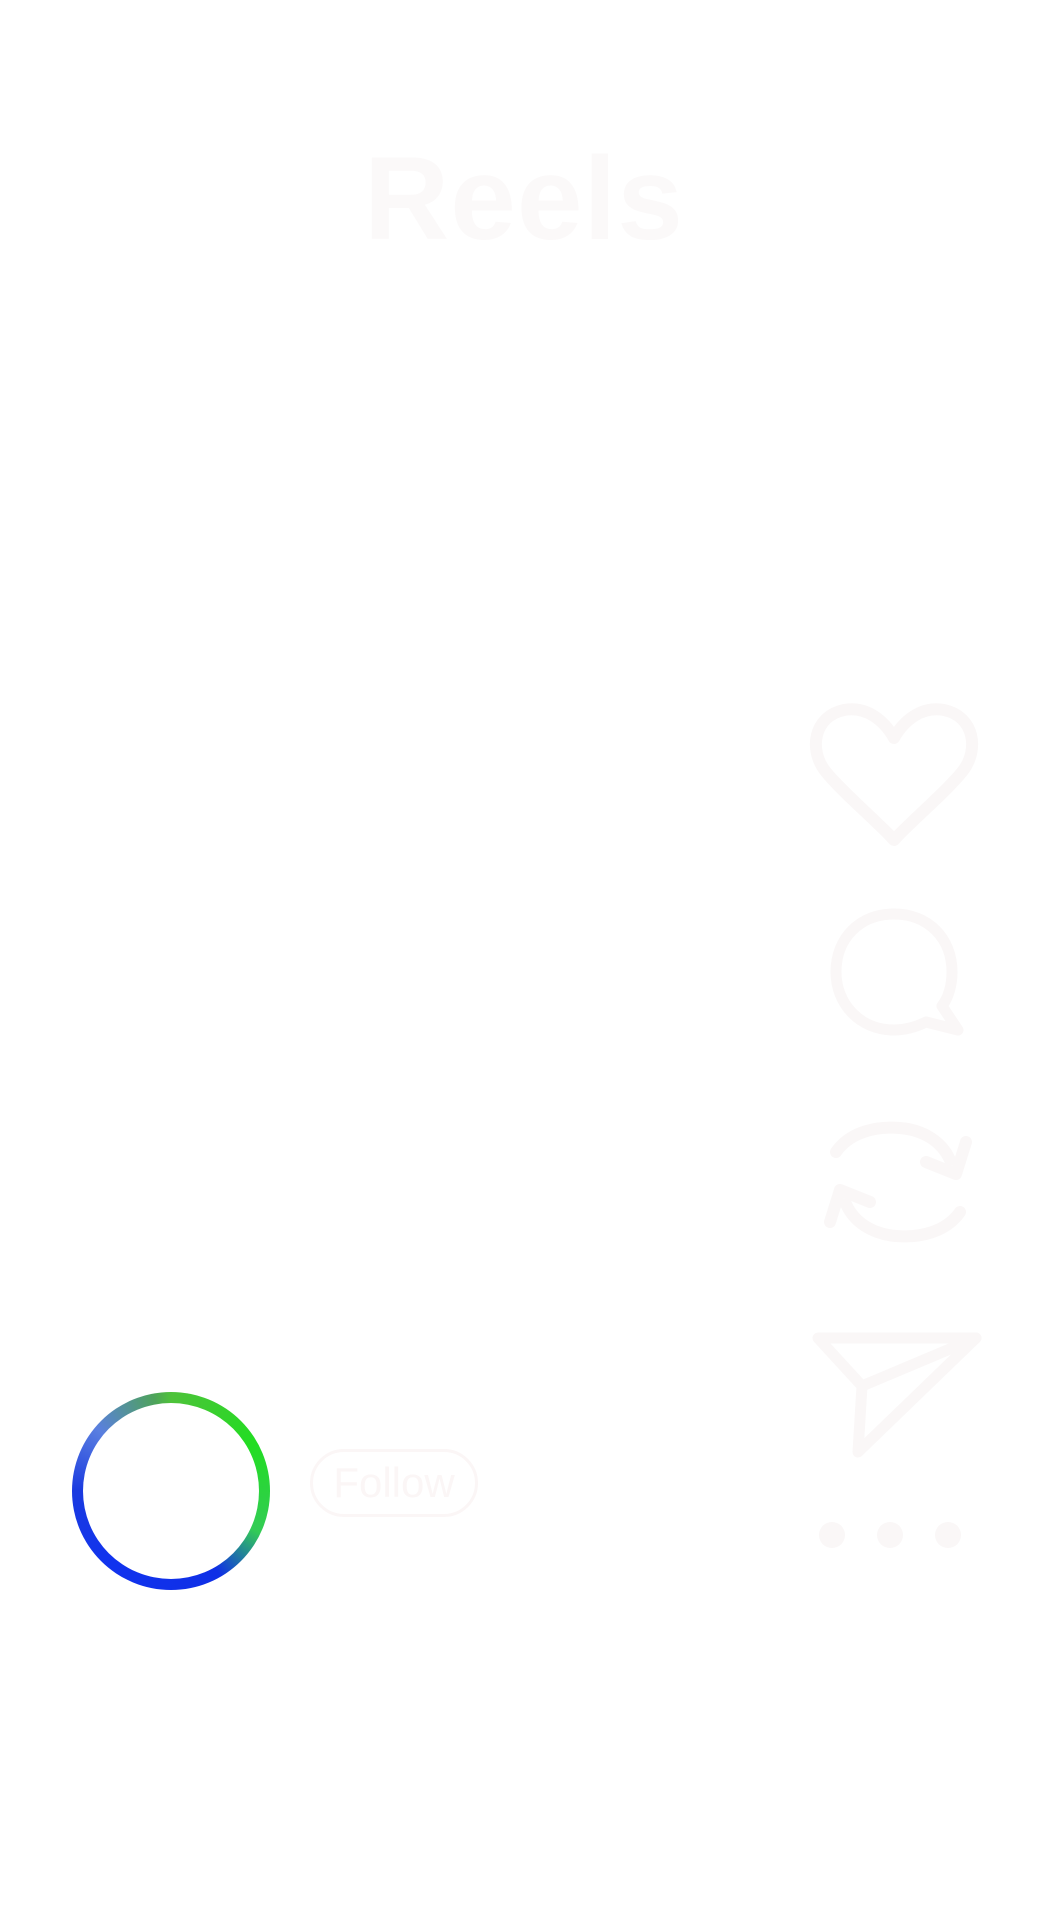  I want to click on remix-arrows-icon, so click(898, 1182).